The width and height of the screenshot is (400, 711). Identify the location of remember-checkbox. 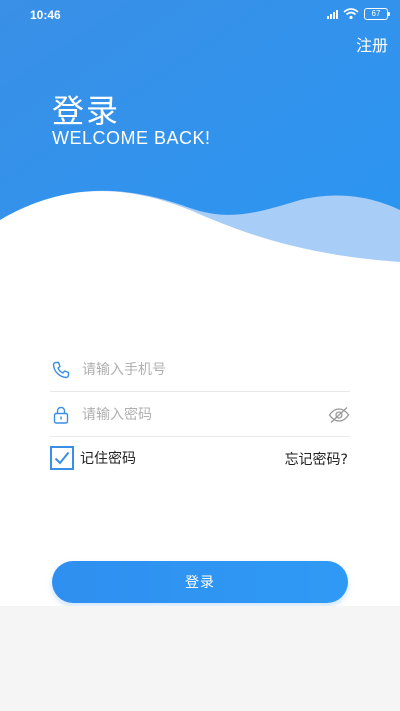
(62, 458).